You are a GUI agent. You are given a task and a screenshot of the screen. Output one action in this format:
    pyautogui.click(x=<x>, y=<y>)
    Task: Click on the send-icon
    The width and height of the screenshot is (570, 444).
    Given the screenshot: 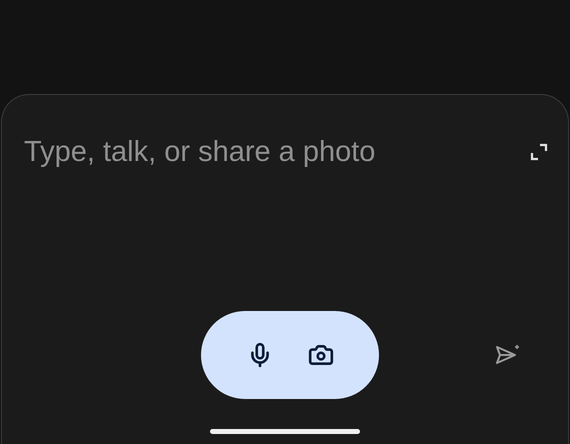 What is the action you would take?
    pyautogui.click(x=508, y=355)
    